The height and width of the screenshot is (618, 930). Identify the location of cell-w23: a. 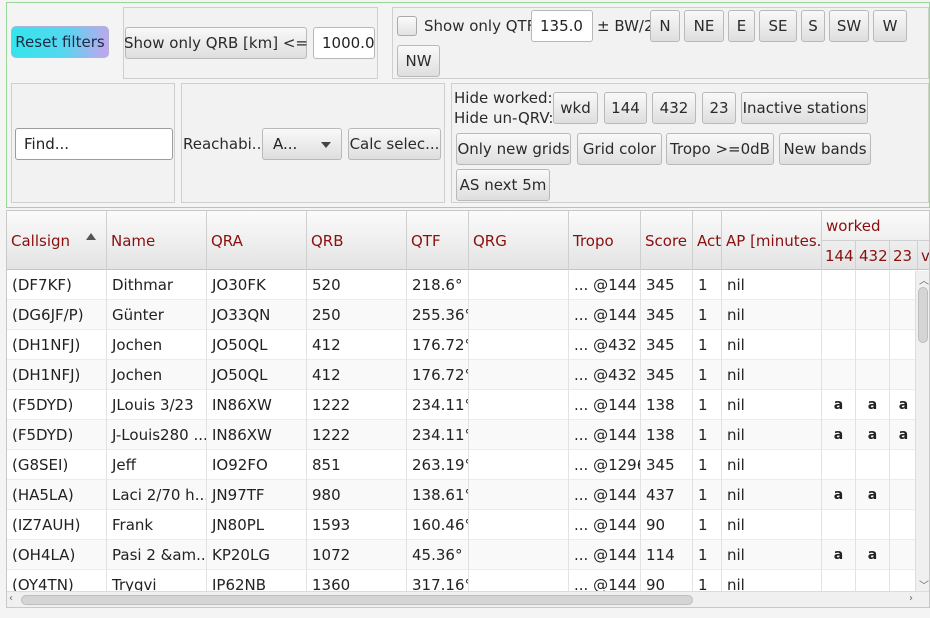
(904, 435).